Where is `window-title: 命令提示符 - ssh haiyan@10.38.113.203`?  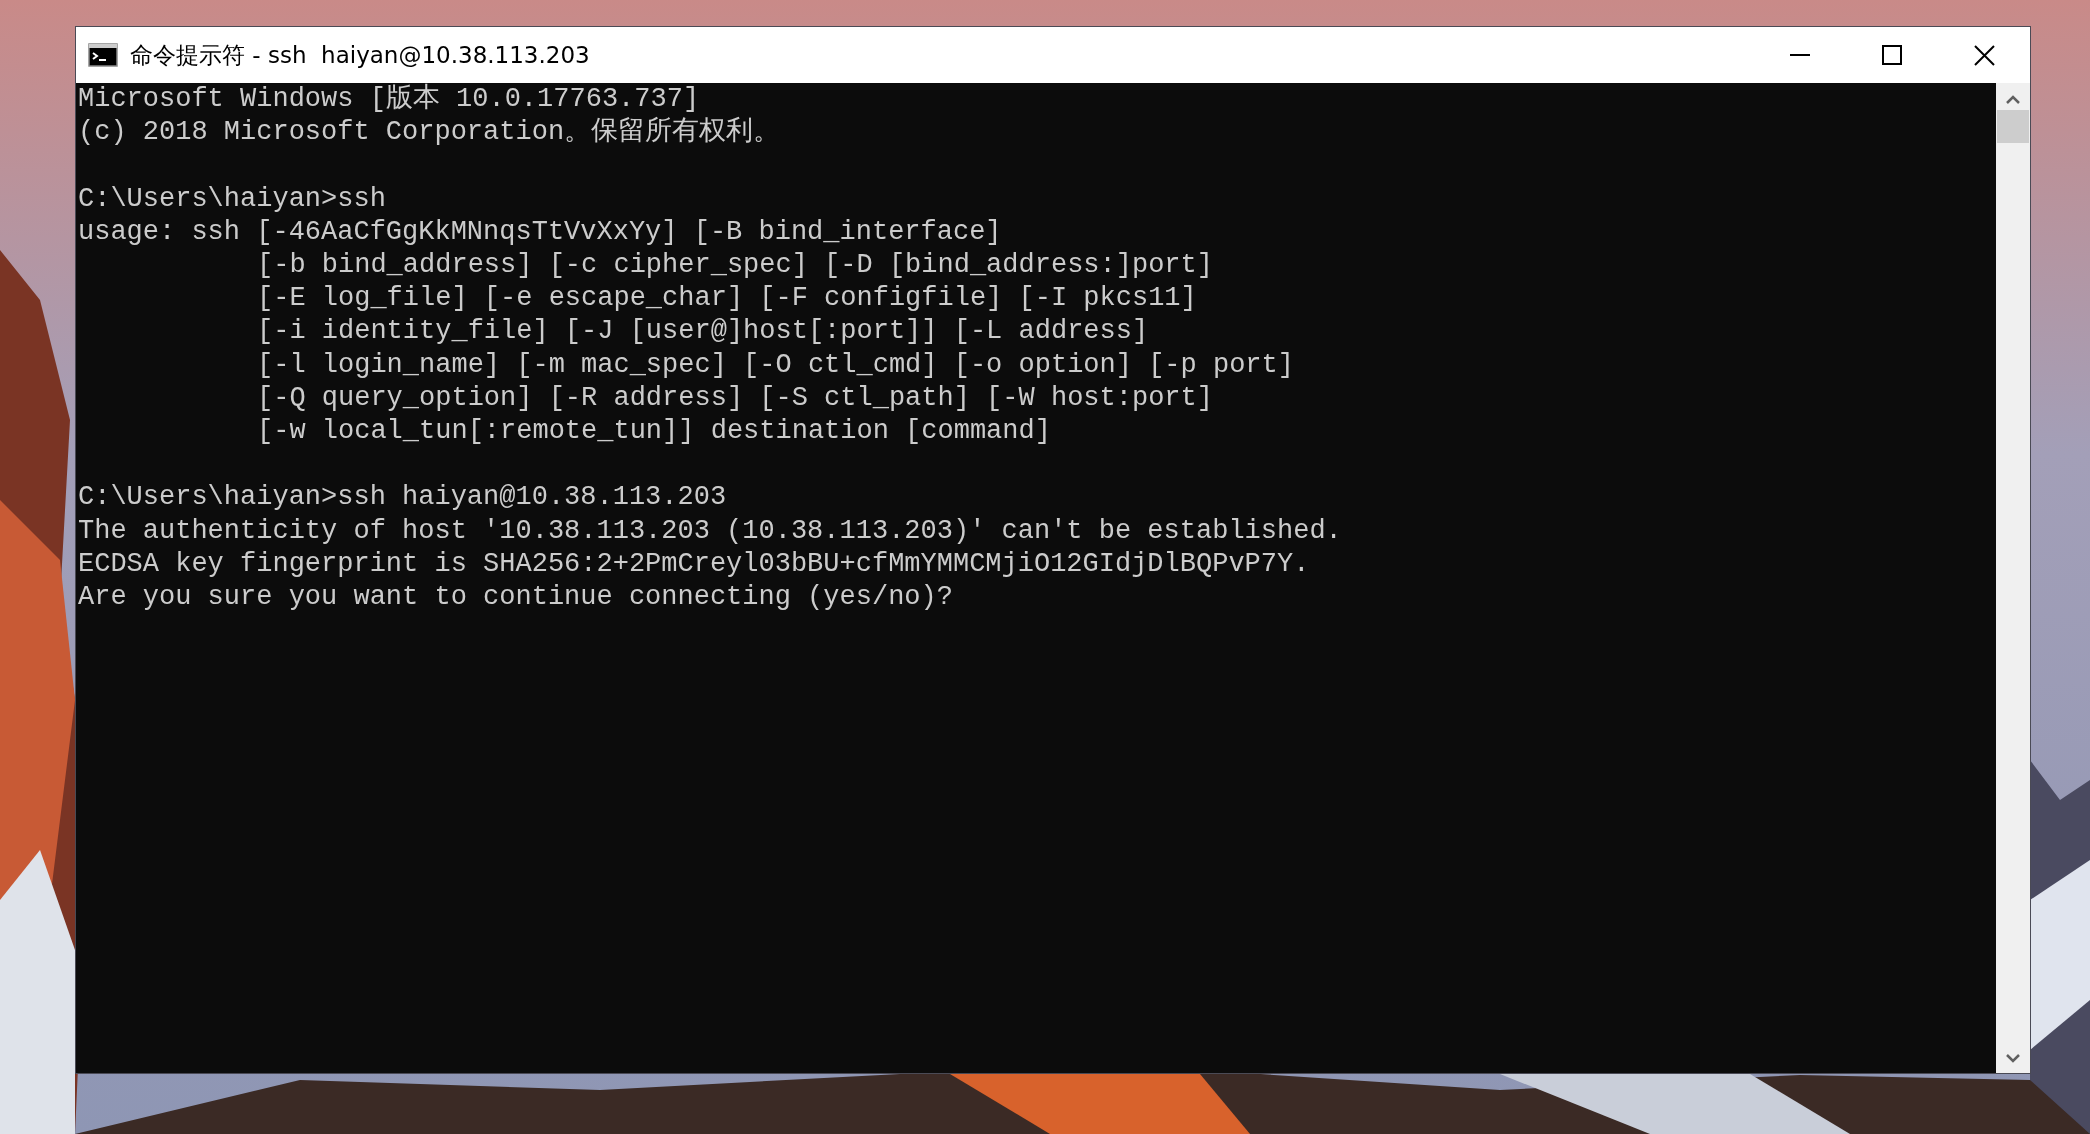 window-title: 命令提示符 - ssh haiyan@10.38.113.203 is located at coordinates (360, 55).